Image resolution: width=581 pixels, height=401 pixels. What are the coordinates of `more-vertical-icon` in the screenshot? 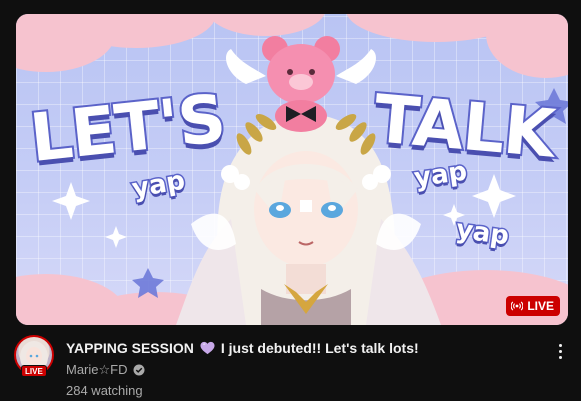 It's located at (560, 351).